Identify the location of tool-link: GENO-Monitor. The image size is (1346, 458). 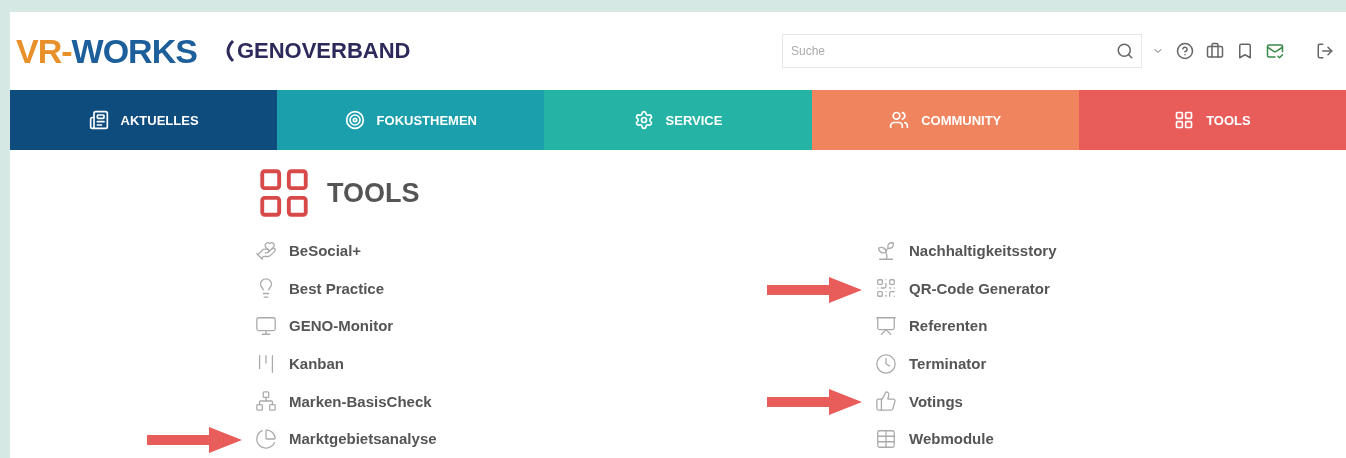
(324, 326).